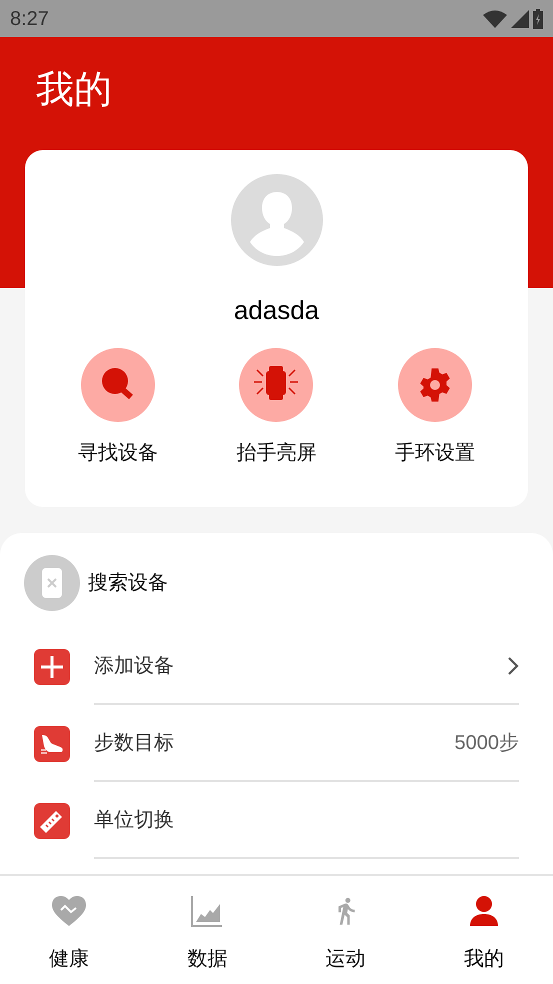 This screenshot has height=984, width=553. Describe the element at coordinates (483, 911) in the screenshot. I see `person-icon` at that location.